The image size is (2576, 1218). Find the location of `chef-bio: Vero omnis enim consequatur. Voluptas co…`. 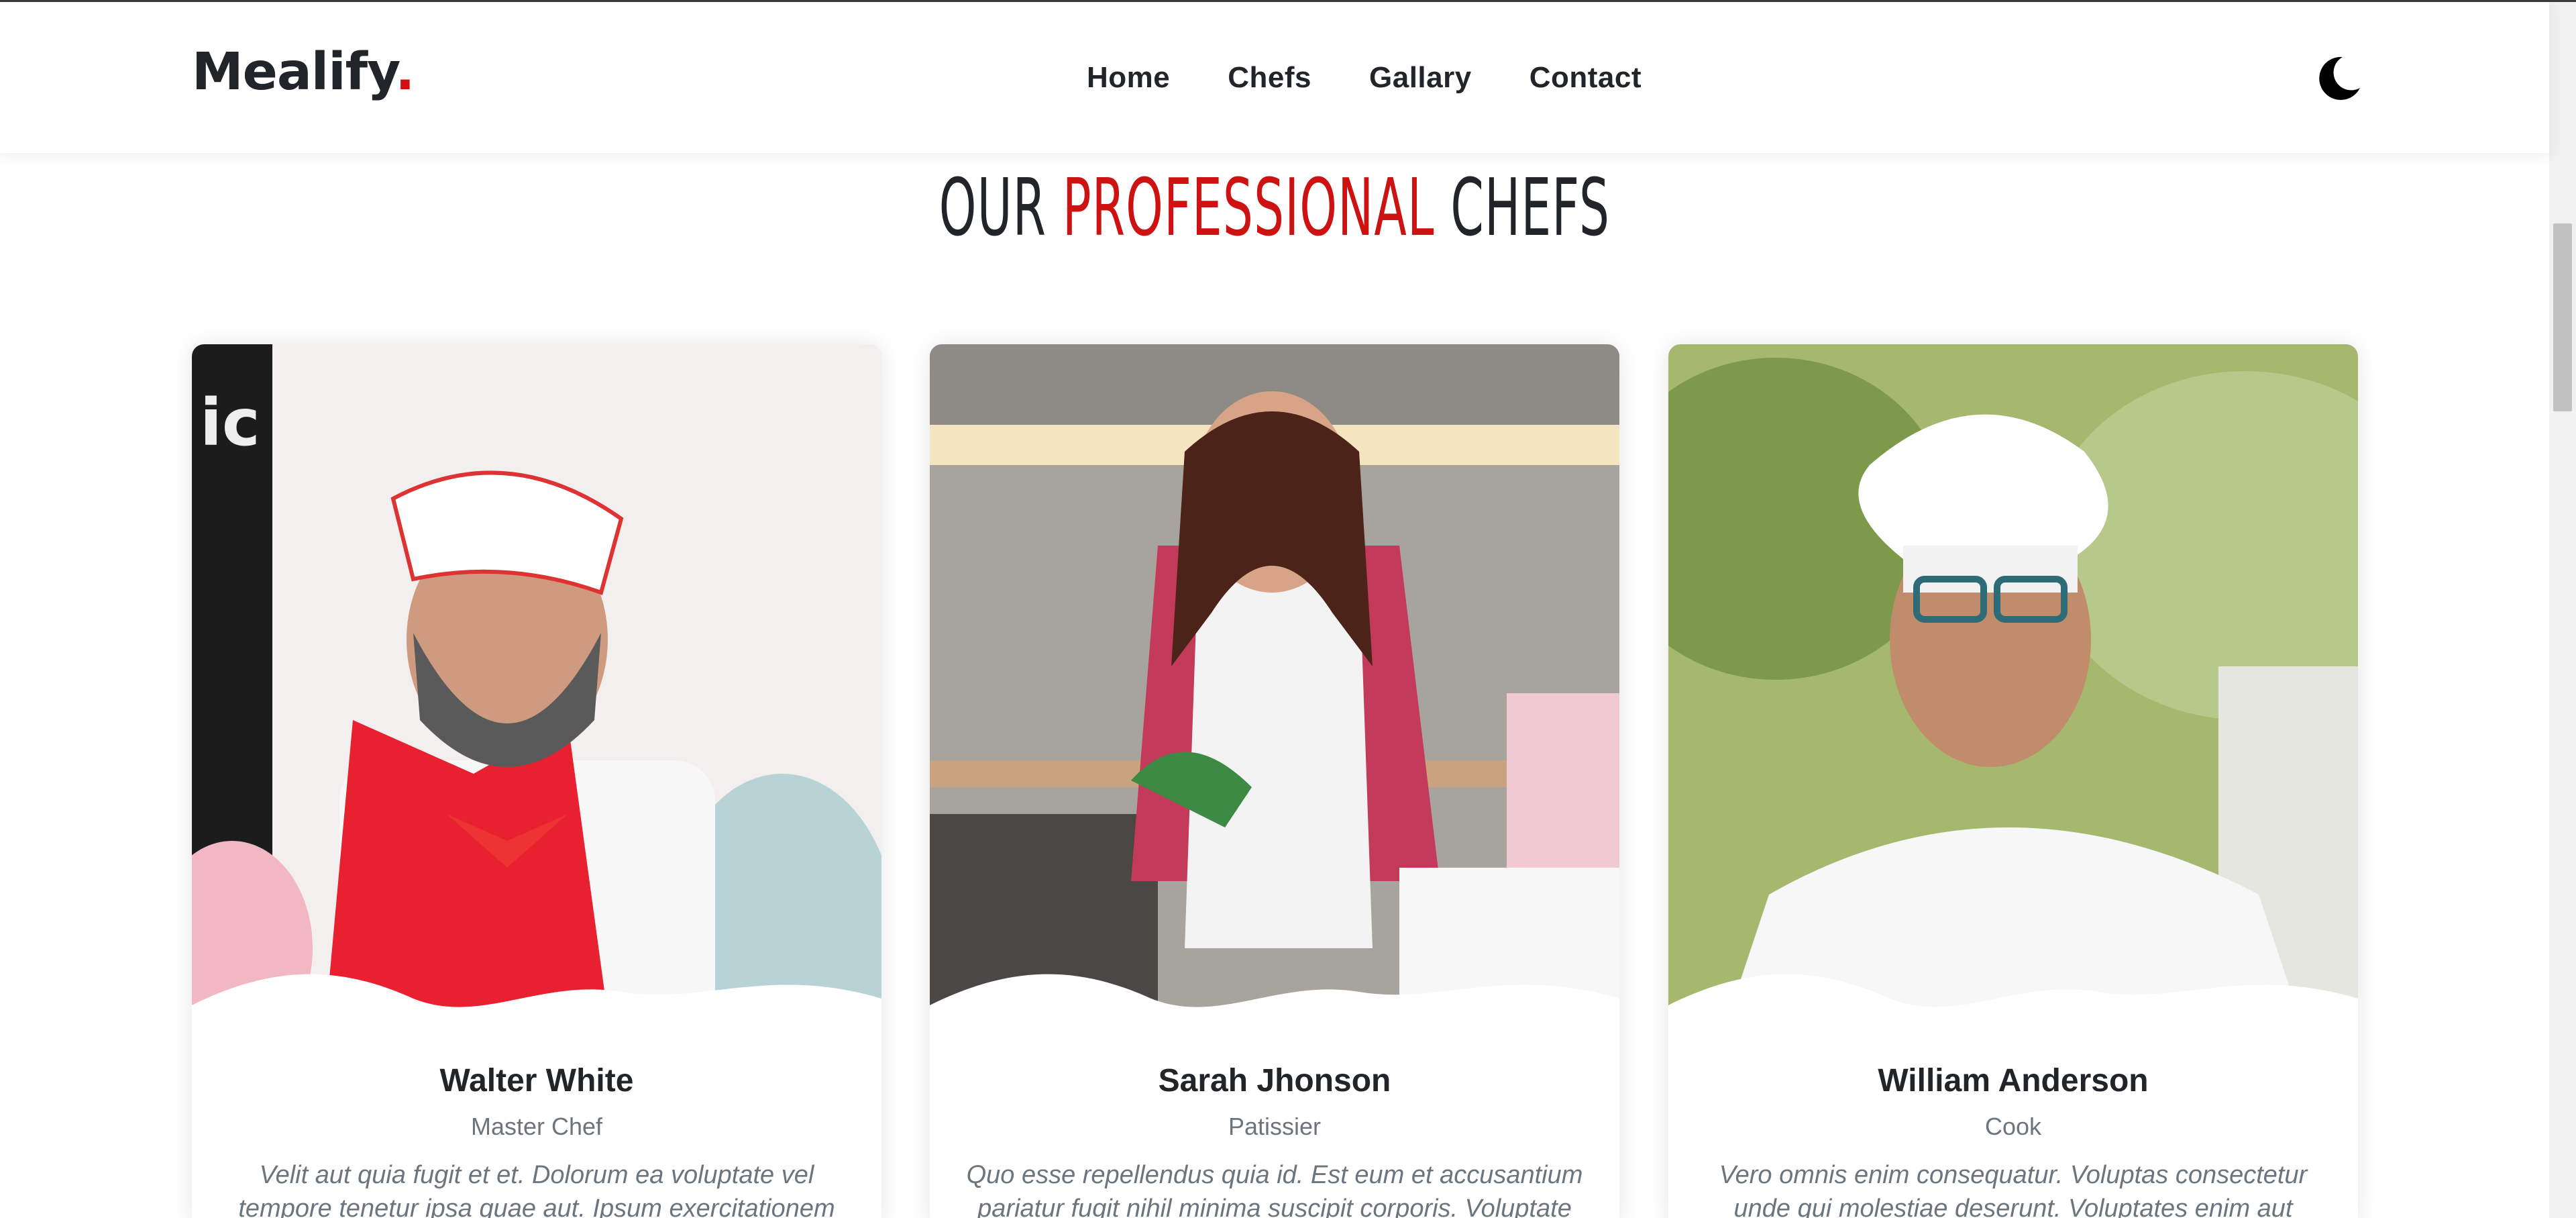

chef-bio: Vero omnis enim consequatur. Voluptas co… is located at coordinates (2013, 1189).